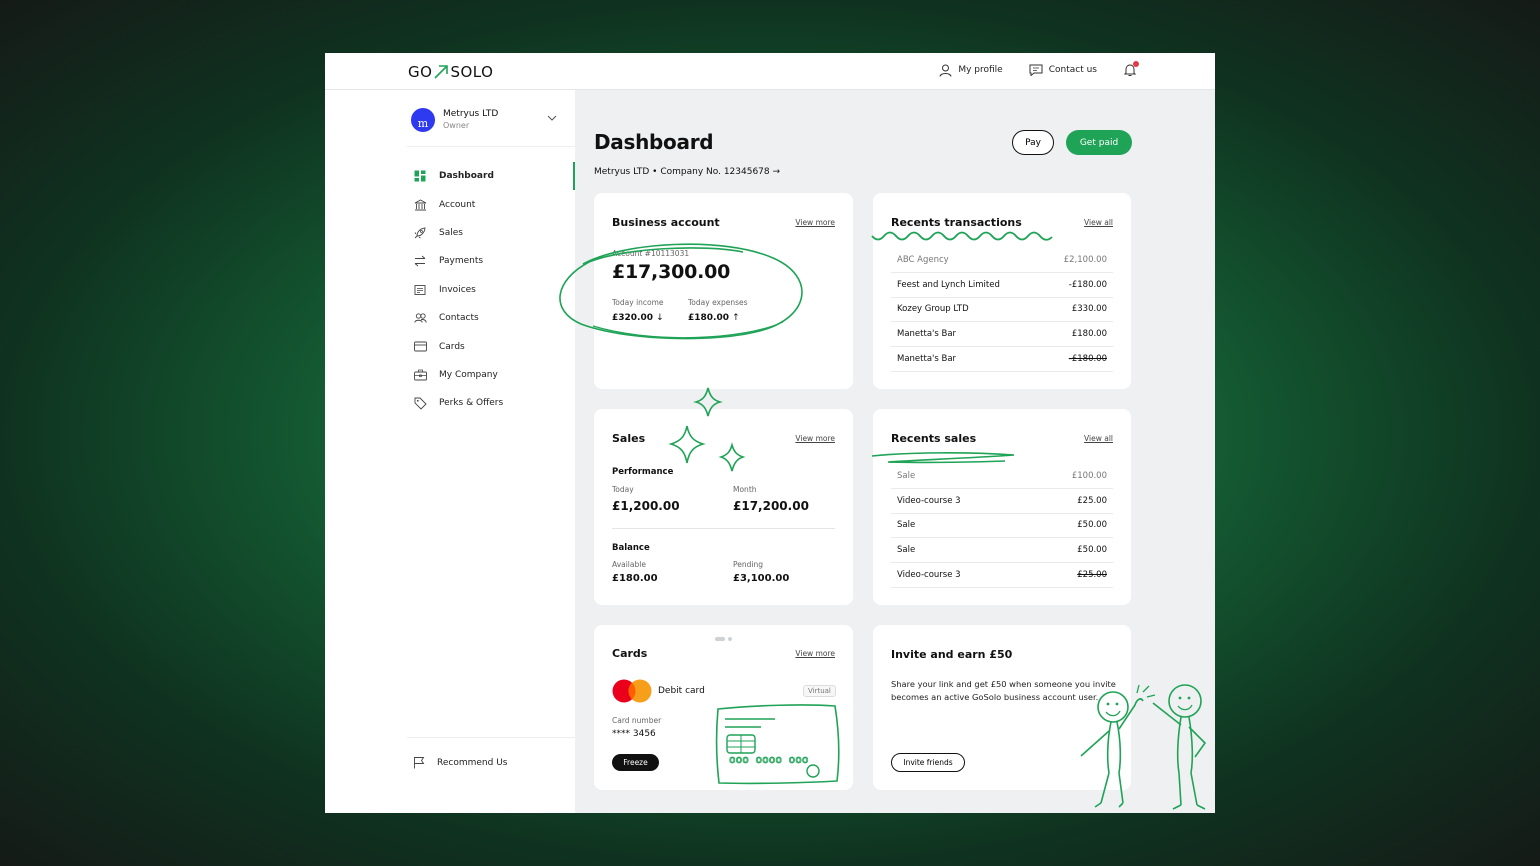  What do you see at coordinates (552, 118) in the screenshot?
I see `chevron-down-icon` at bounding box center [552, 118].